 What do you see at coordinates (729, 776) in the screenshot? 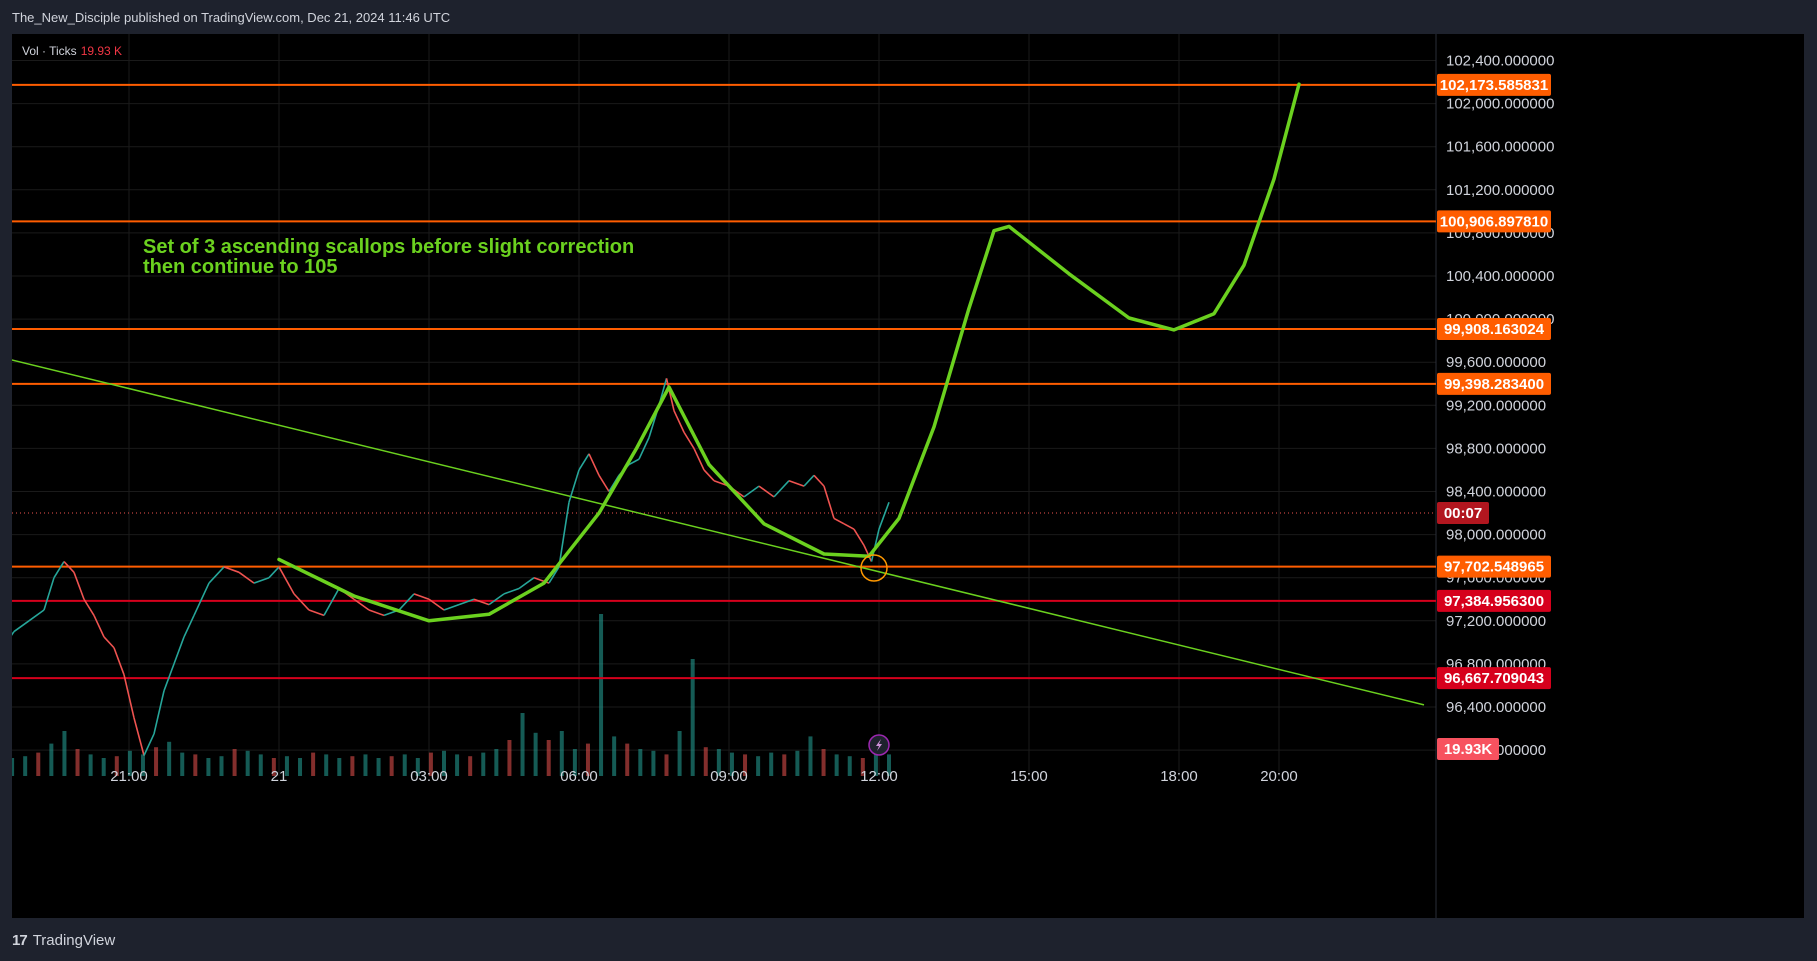
I see `time-tick-label: 09:00` at bounding box center [729, 776].